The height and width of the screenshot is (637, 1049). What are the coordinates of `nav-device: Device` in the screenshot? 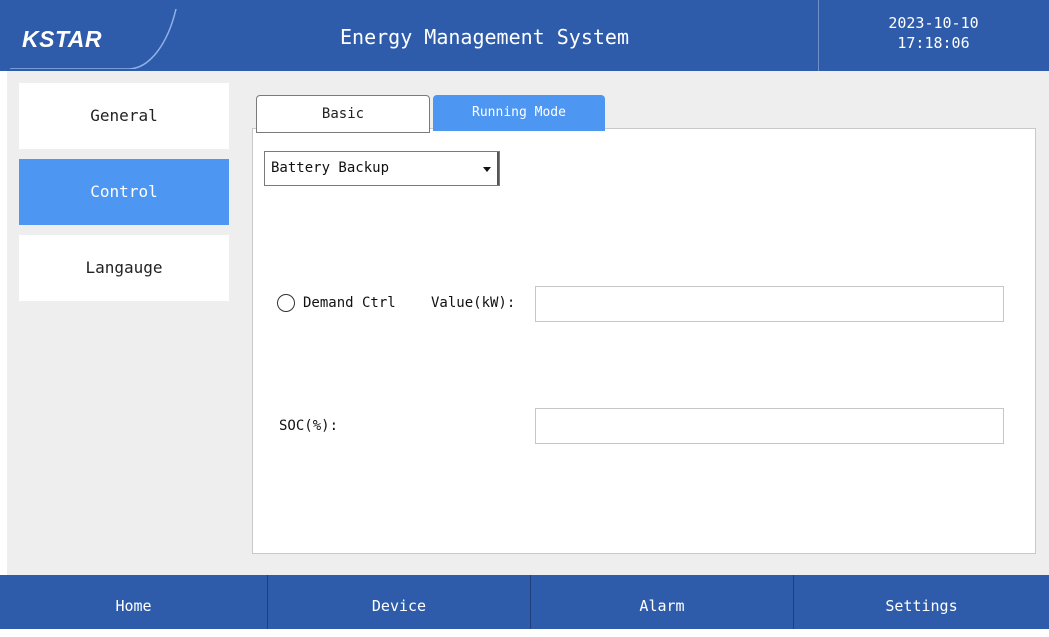 It's located at (399, 602).